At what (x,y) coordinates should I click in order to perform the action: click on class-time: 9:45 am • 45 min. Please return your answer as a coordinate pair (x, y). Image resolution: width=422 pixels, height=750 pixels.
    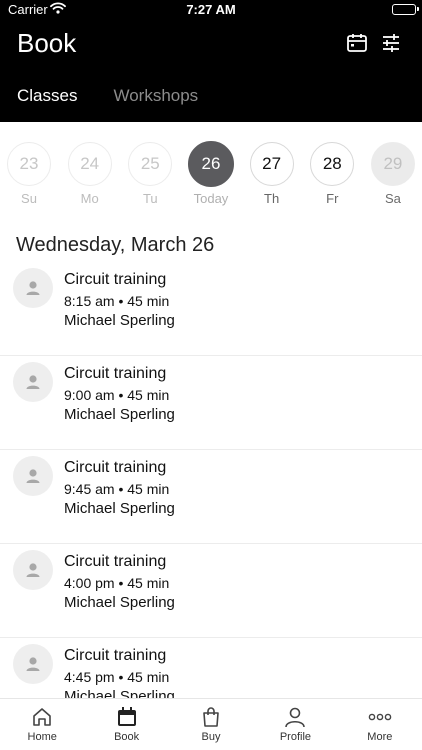
    Looking at the image, I should click on (117, 489).